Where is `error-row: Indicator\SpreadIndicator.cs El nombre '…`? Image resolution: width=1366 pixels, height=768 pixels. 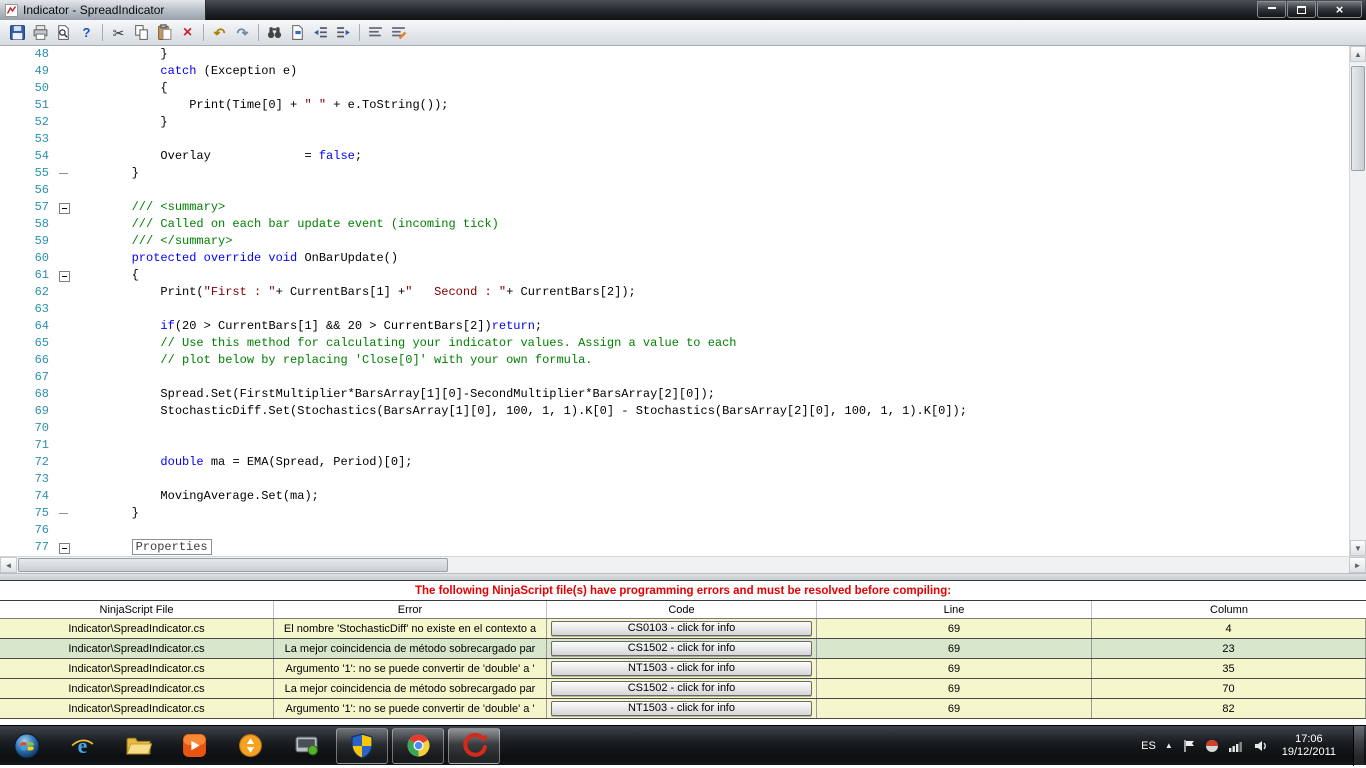 error-row: Indicator\SpreadIndicator.cs El nombre '… is located at coordinates (683, 629).